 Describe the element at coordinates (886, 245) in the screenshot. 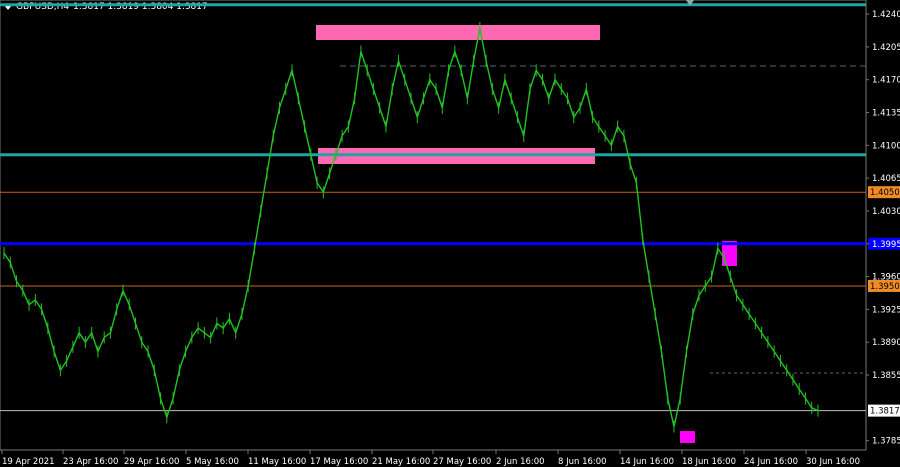

I see `y-tick-label-7: 1.3995` at that location.